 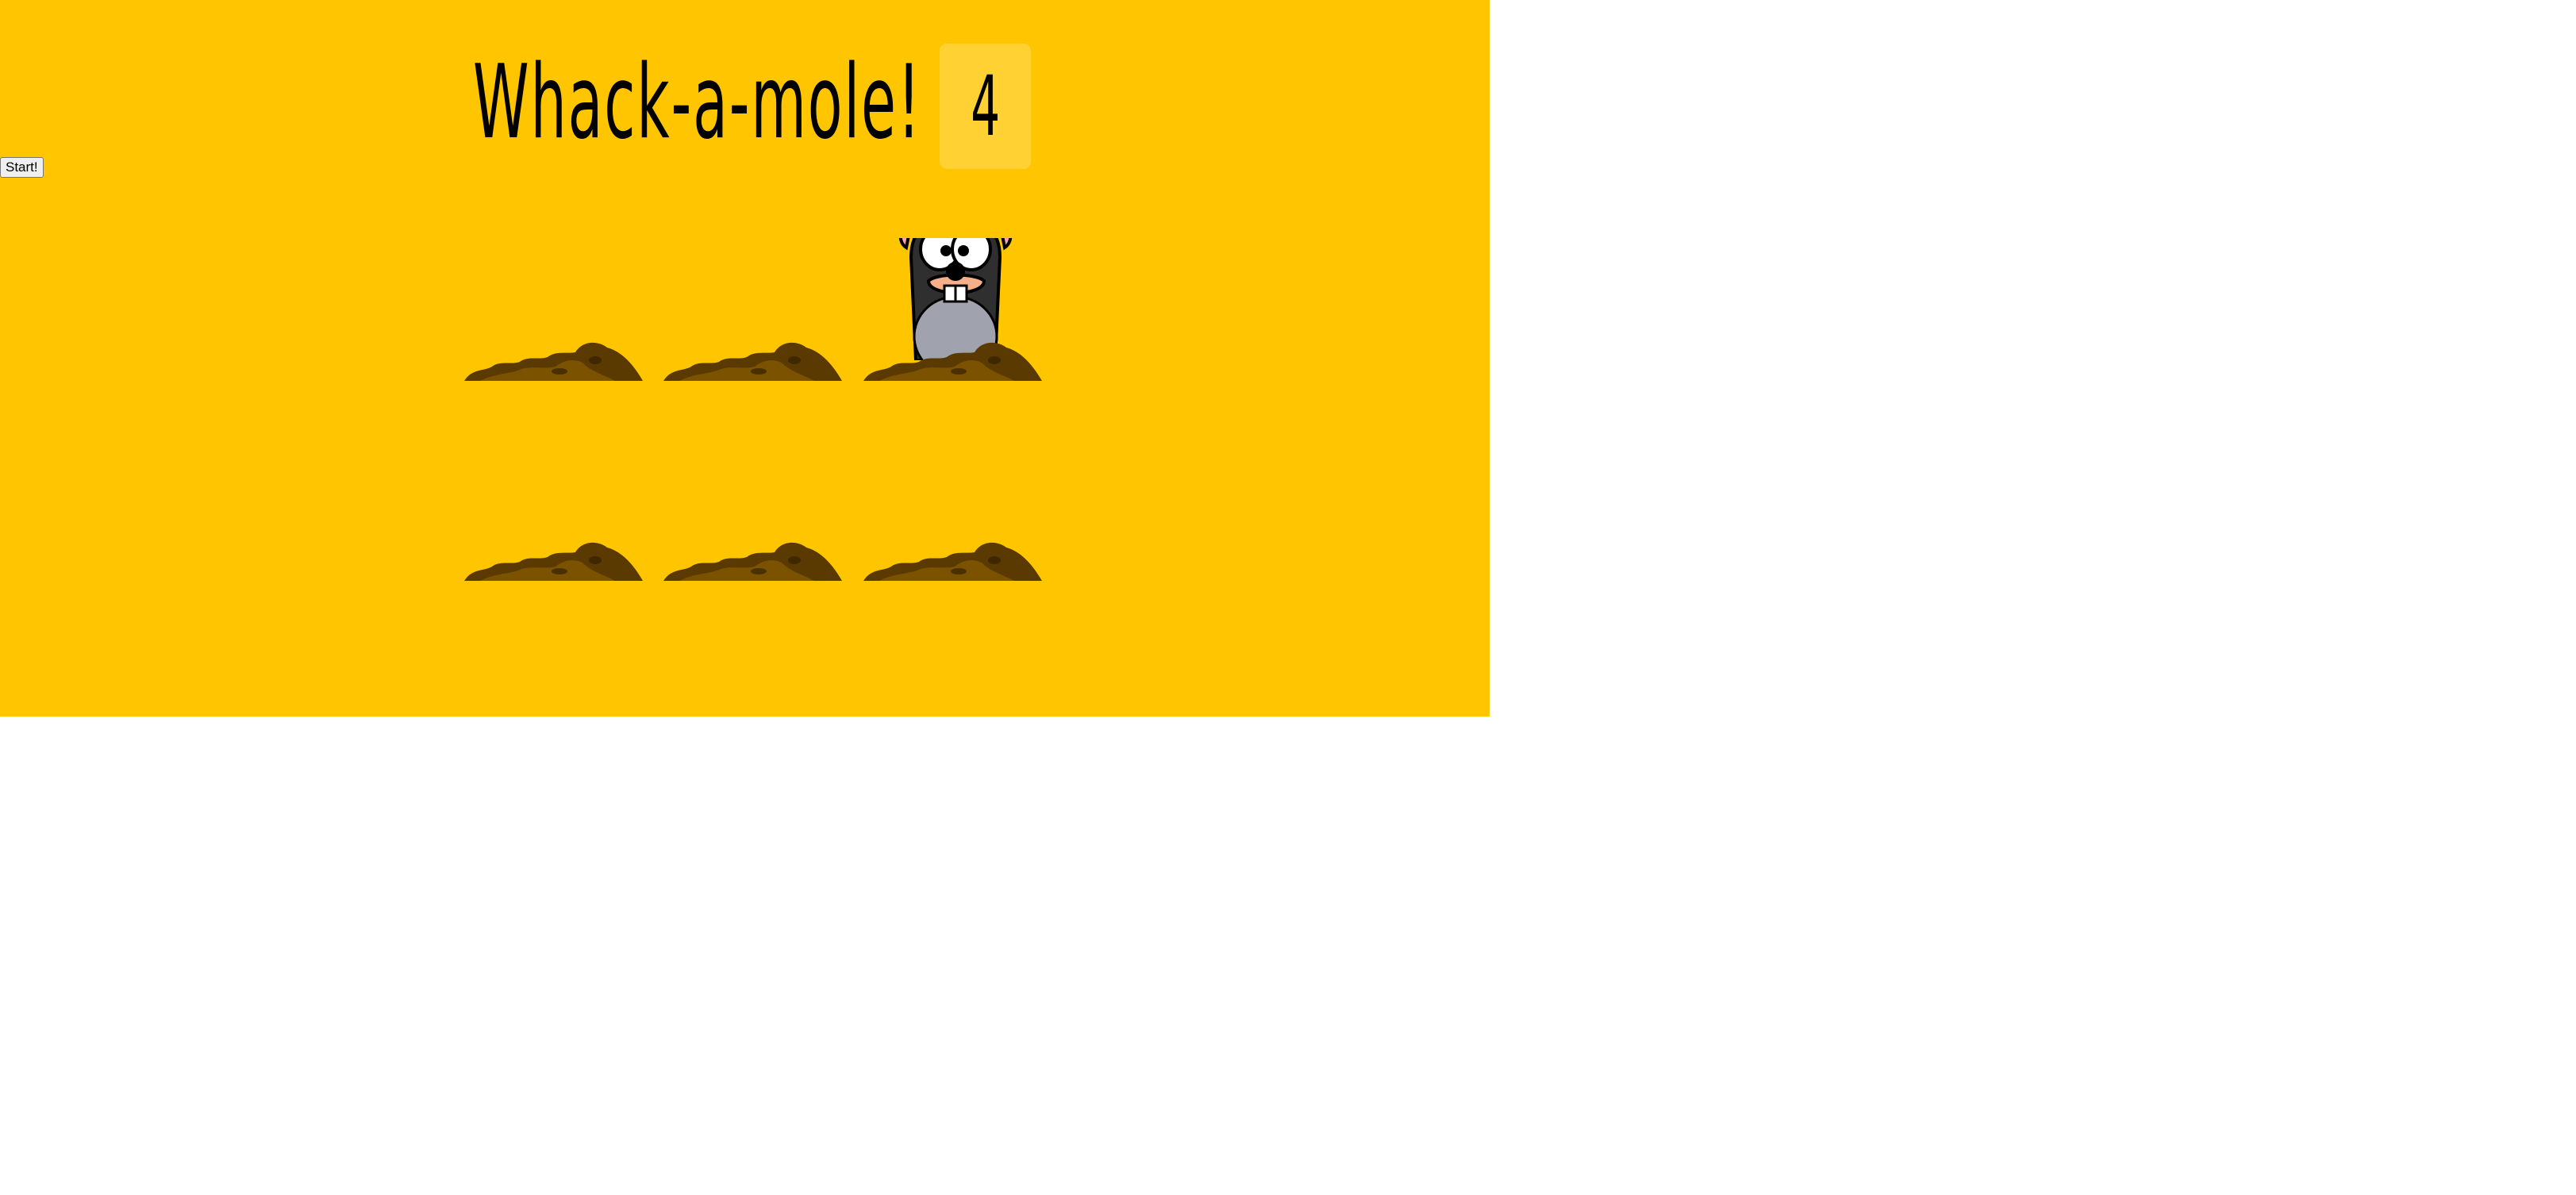 I want to click on score-box: 4, so click(x=985, y=106).